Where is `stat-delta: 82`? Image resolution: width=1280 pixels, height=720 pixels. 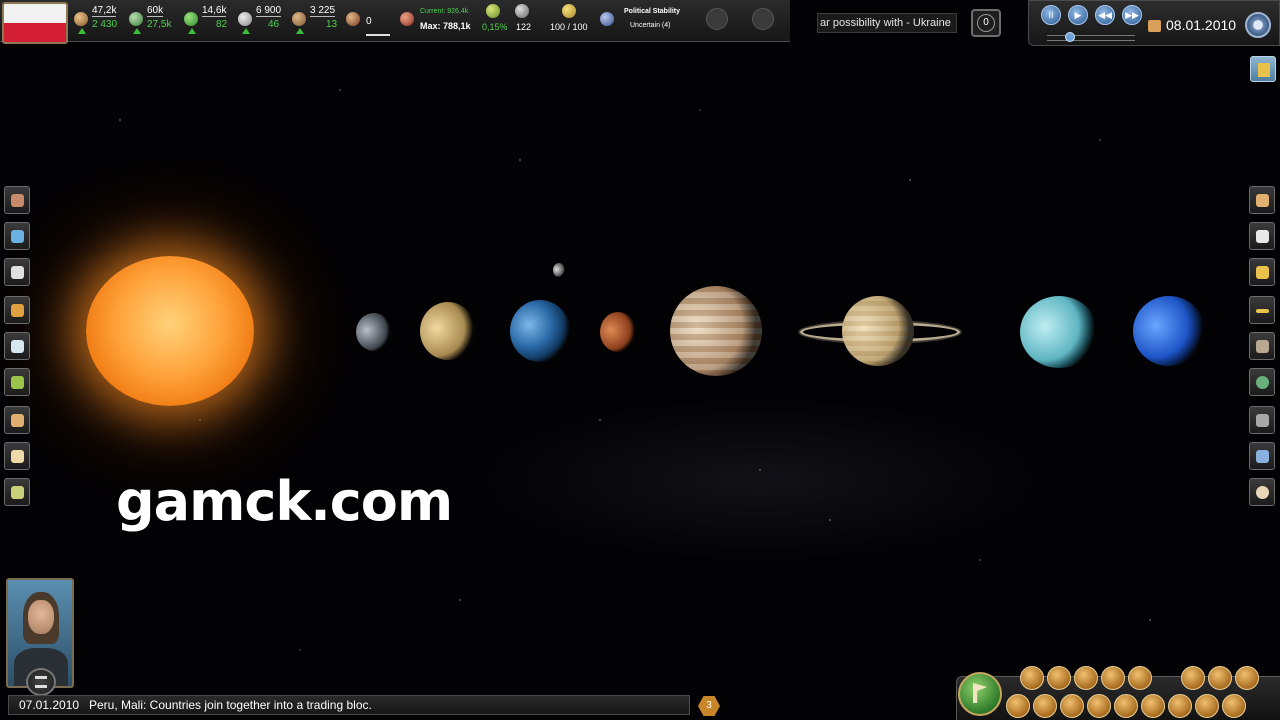 stat-delta: 82 is located at coordinates (222, 24).